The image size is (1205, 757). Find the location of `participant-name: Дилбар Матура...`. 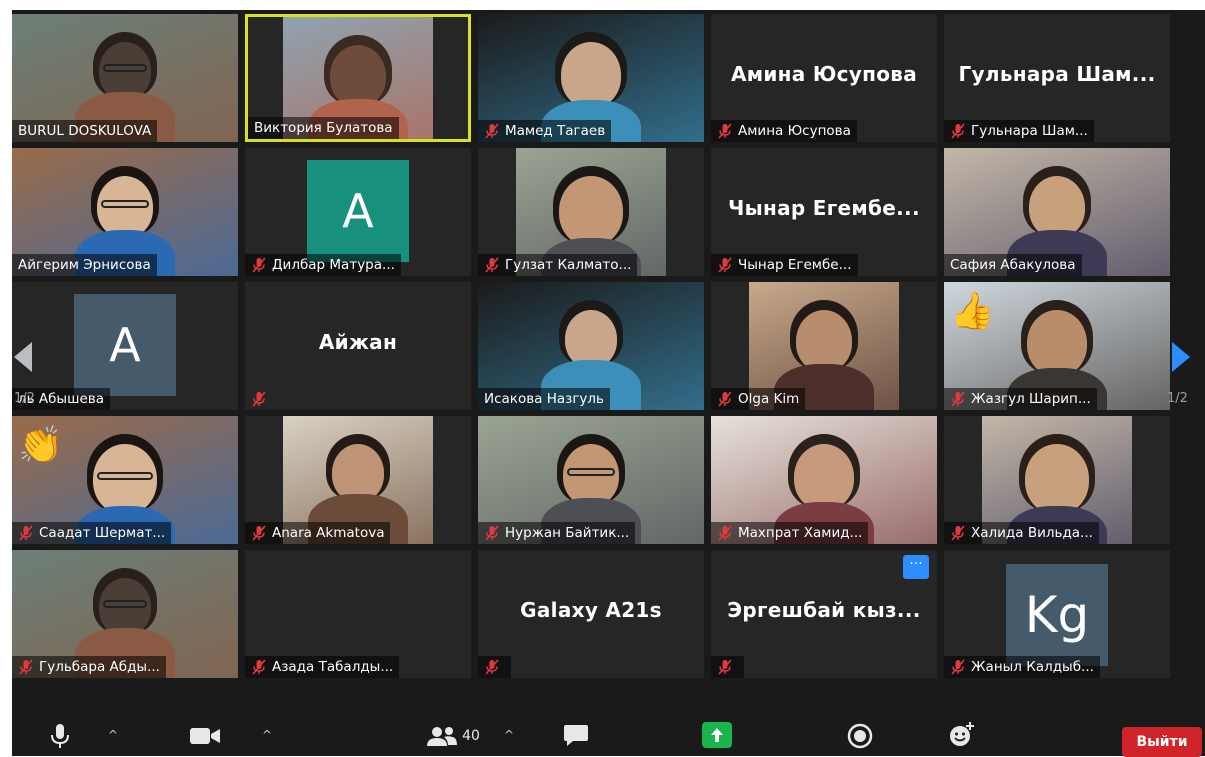

participant-name: Дилбар Матура... is located at coordinates (333, 265).